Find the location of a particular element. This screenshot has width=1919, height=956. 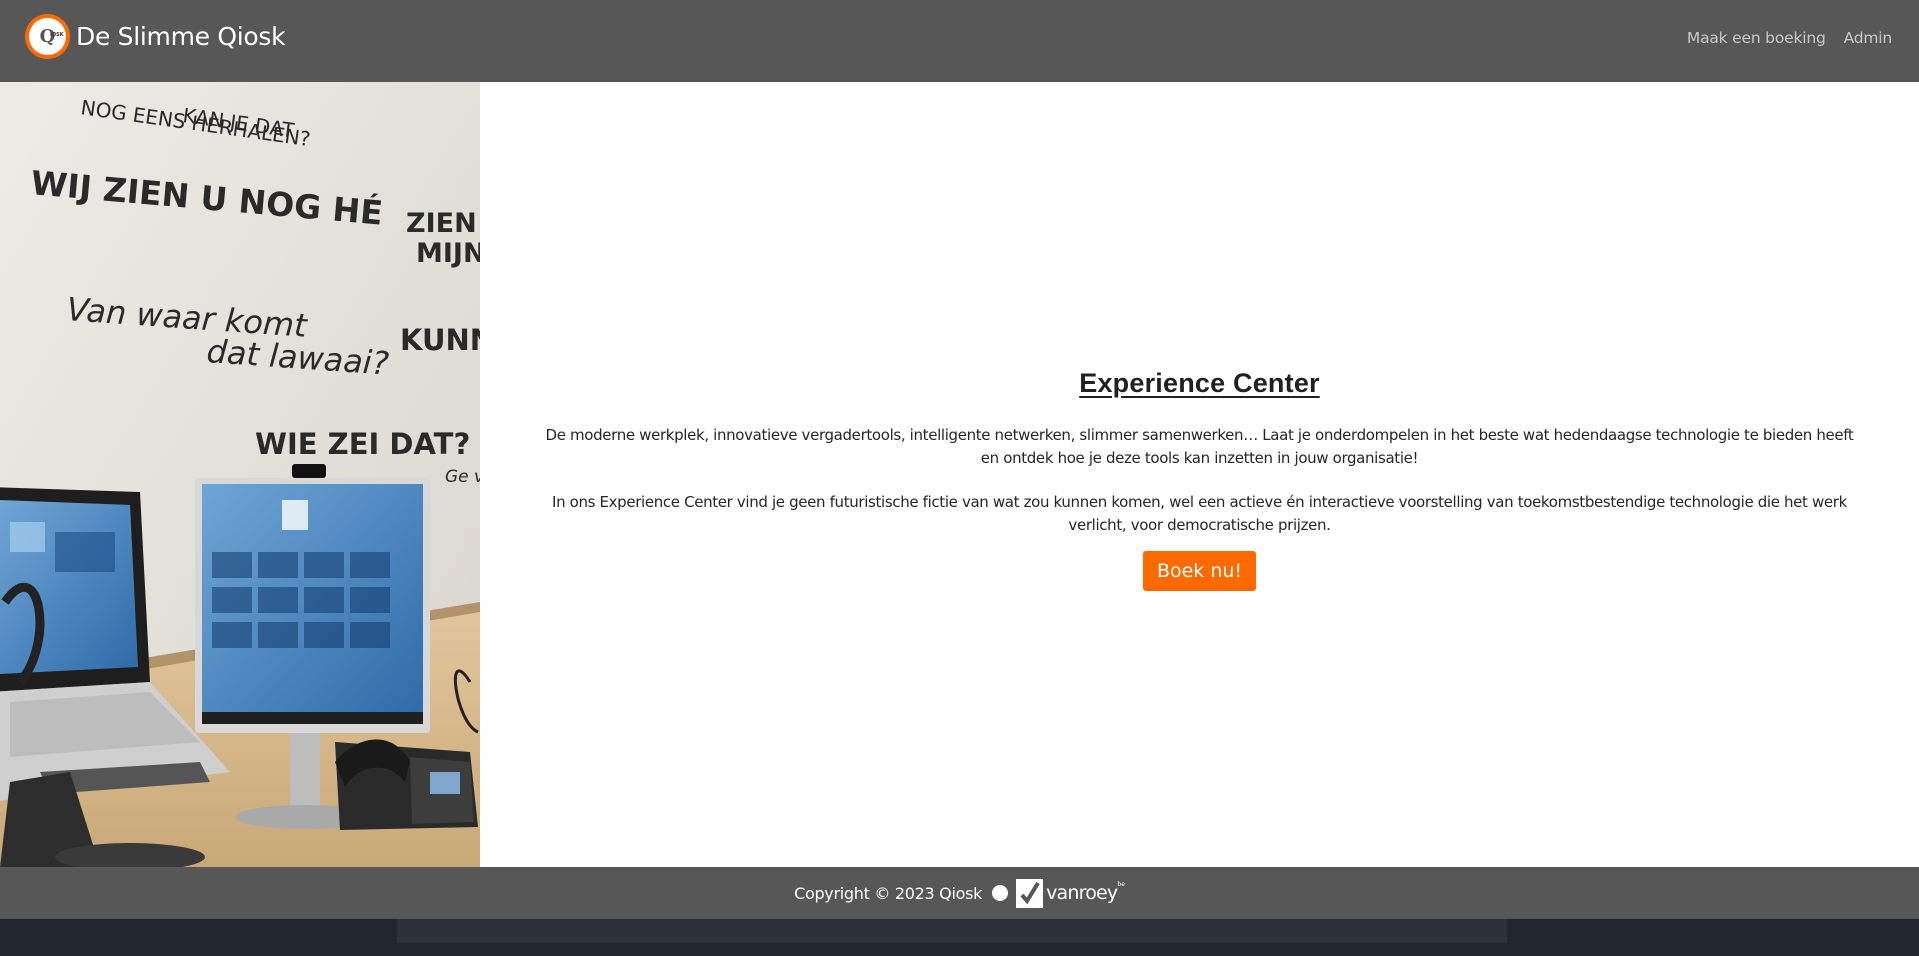

nav-links: Maak een boeking Admin is located at coordinates (1789, 38).